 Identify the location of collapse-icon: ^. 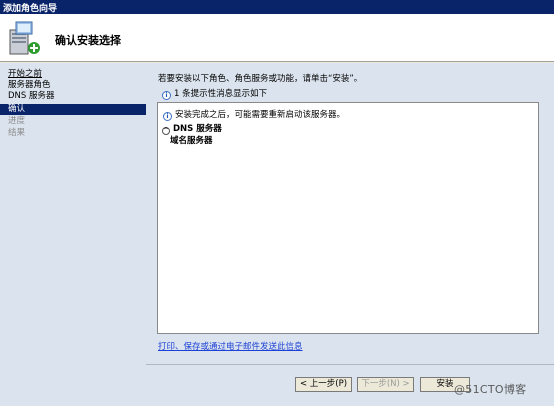
(166, 131).